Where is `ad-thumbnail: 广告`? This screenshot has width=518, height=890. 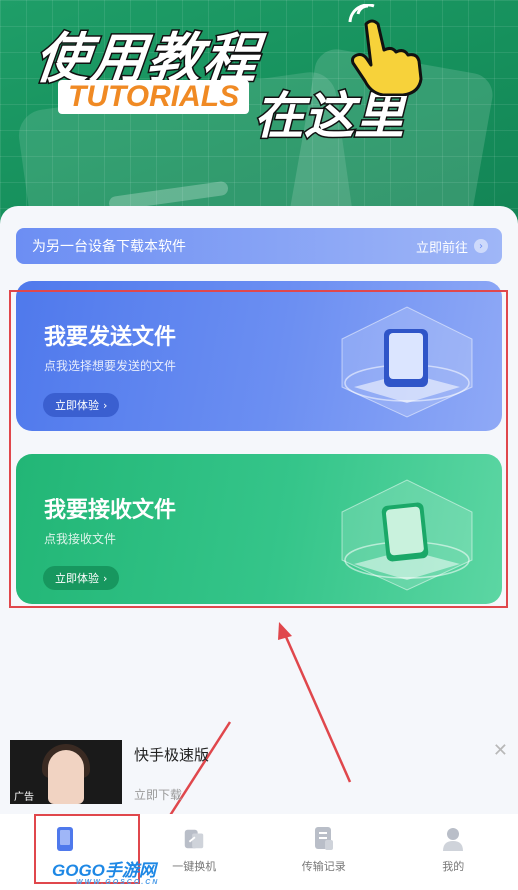 ad-thumbnail: 广告 is located at coordinates (66, 772).